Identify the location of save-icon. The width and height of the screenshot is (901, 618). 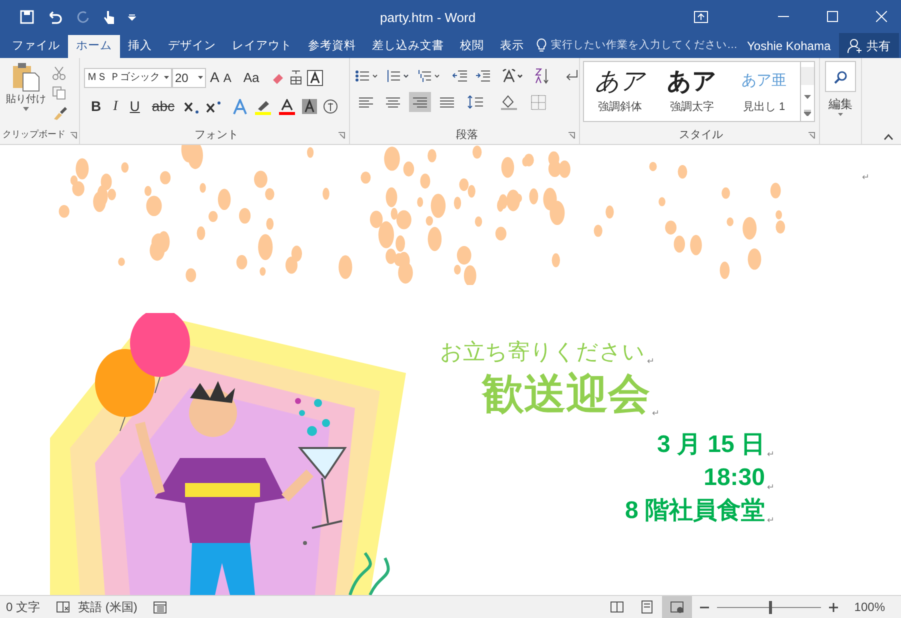
(27, 17).